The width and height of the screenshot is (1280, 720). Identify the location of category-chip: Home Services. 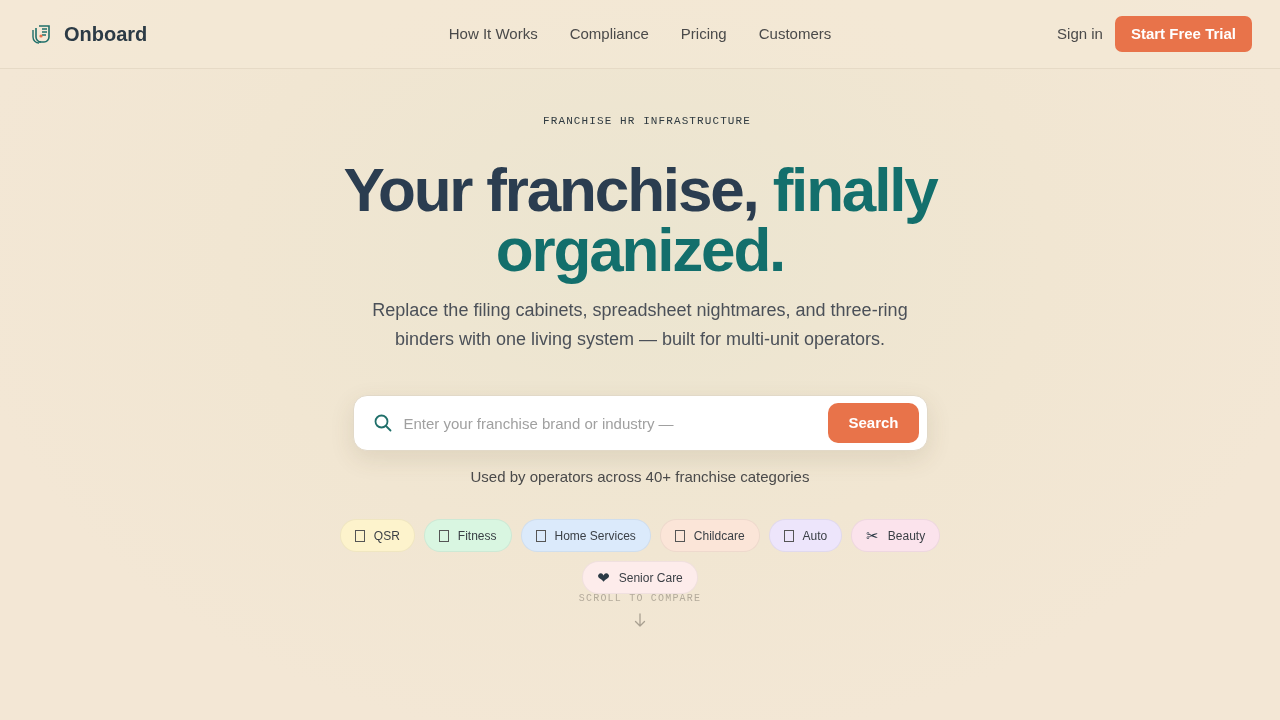
(585, 535).